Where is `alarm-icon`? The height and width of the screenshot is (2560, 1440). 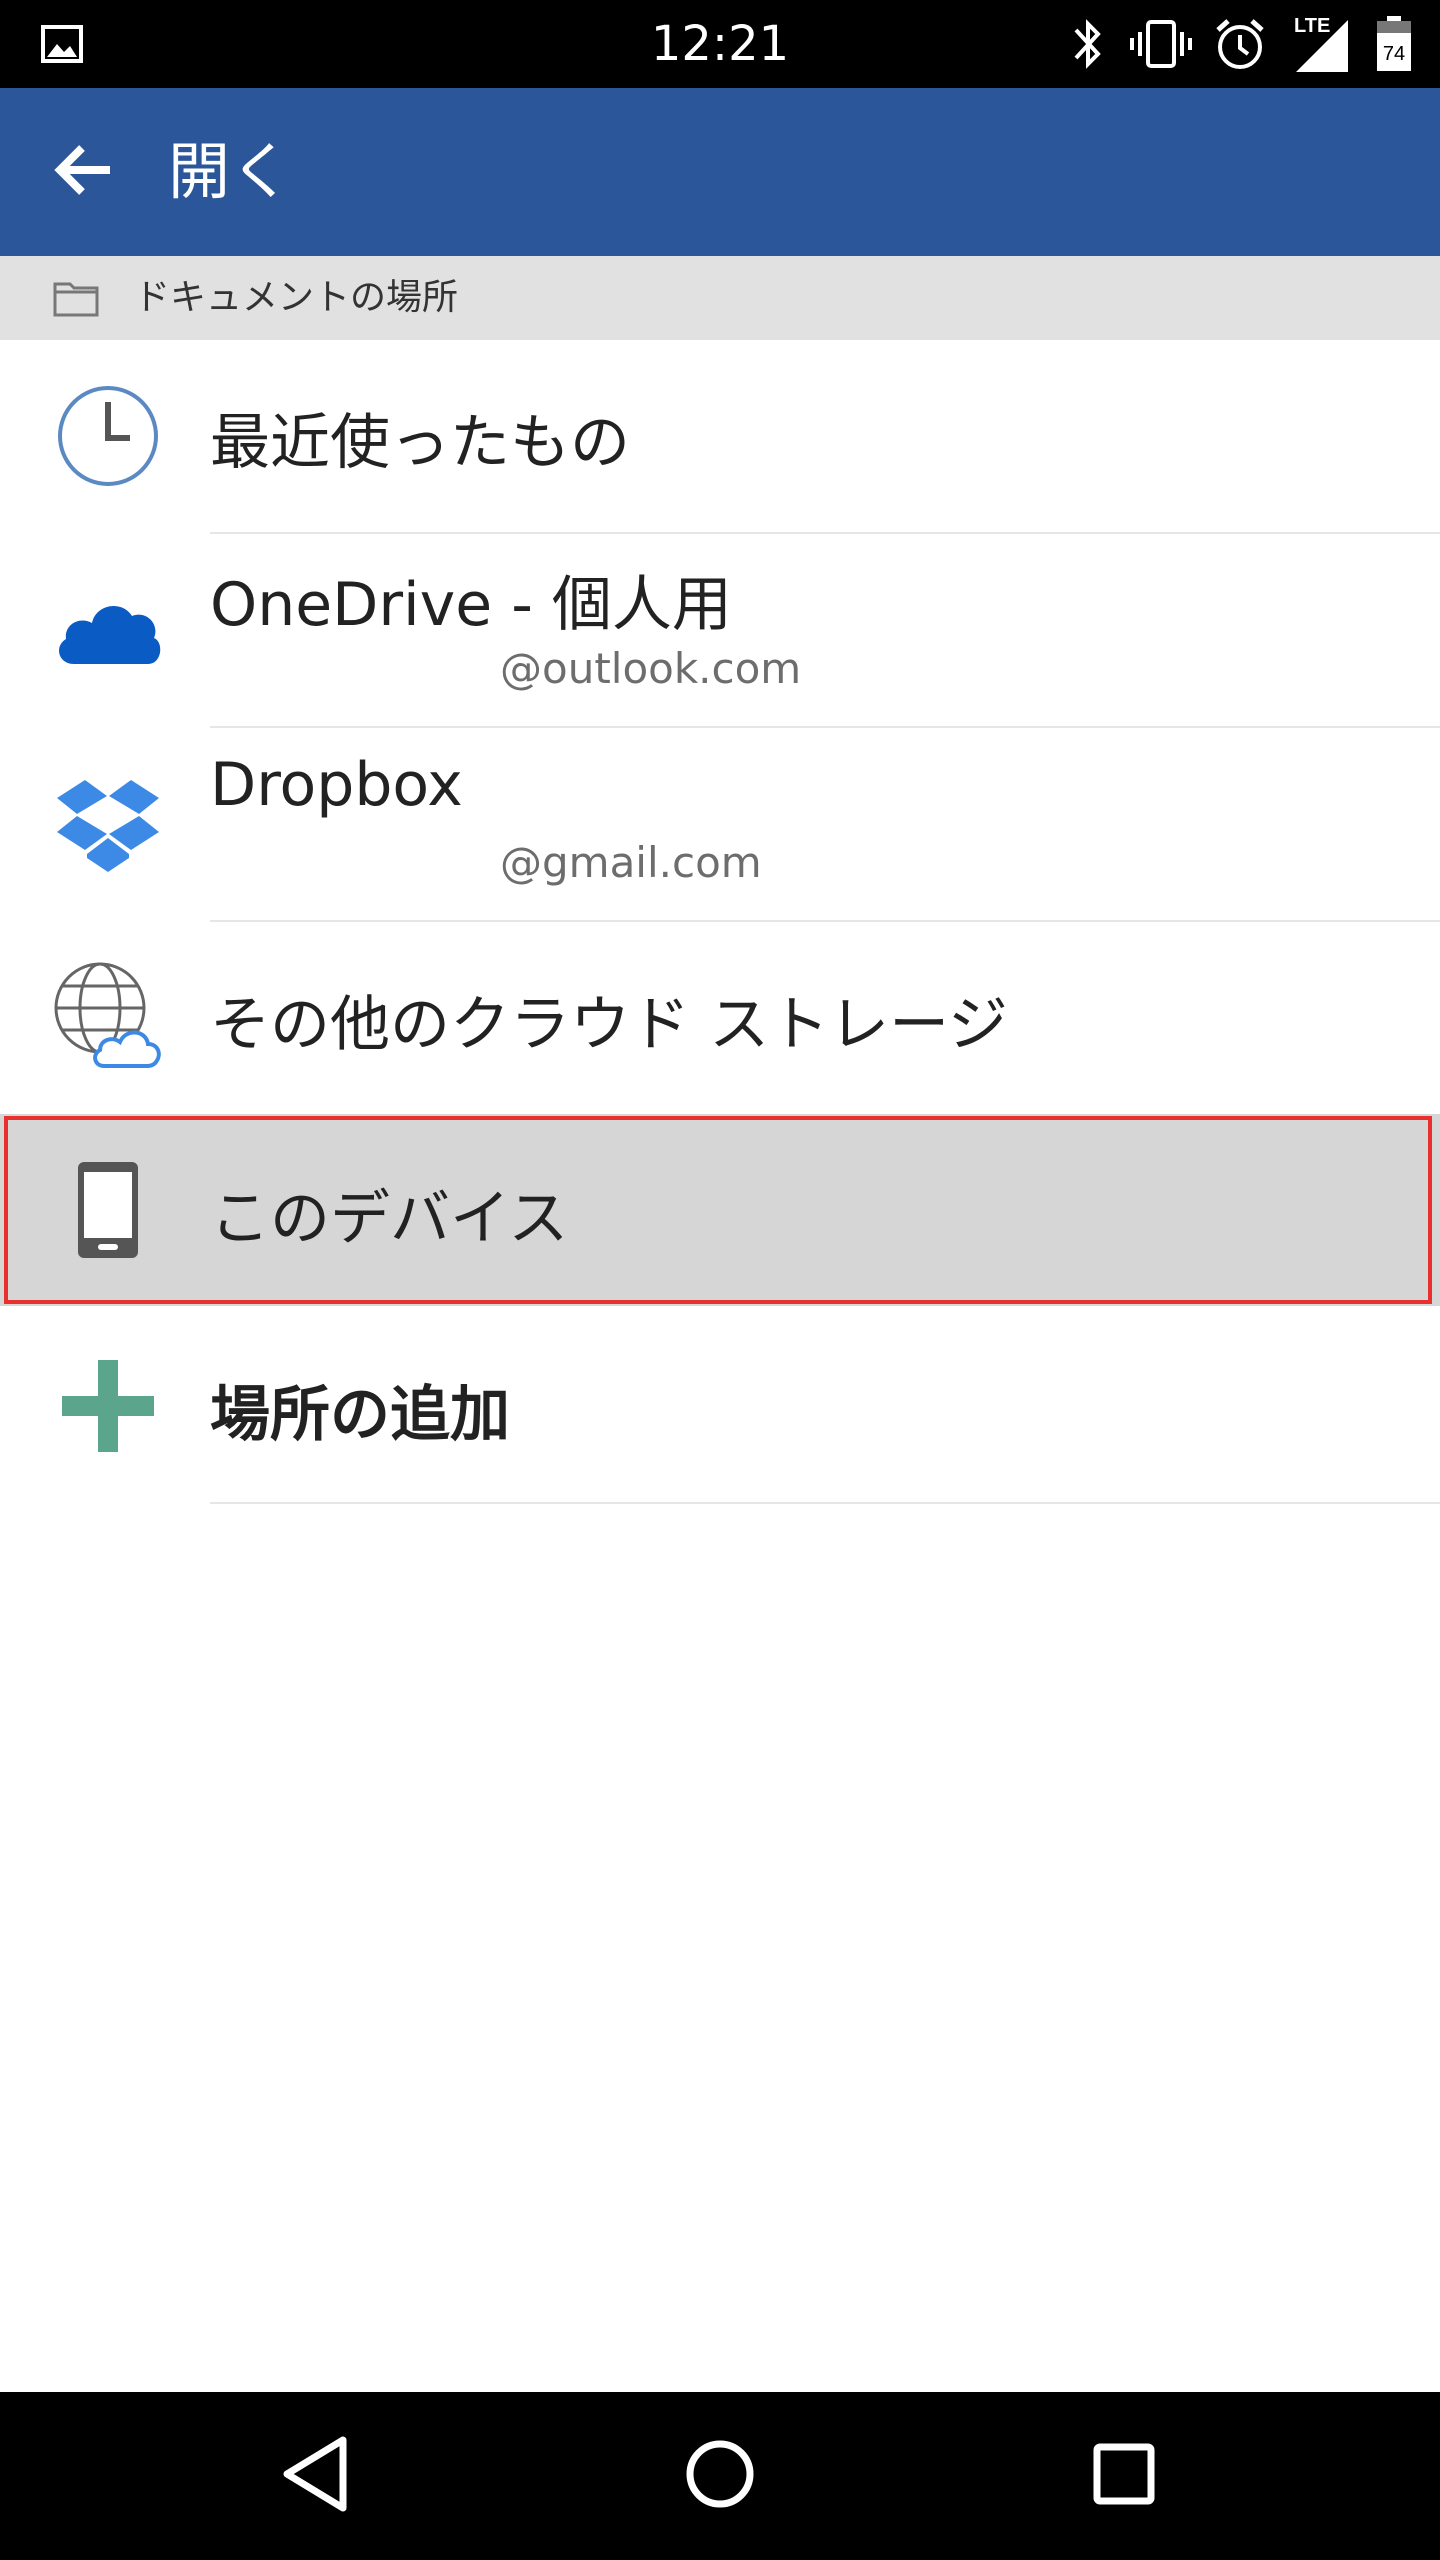
alarm-icon is located at coordinates (1240, 46).